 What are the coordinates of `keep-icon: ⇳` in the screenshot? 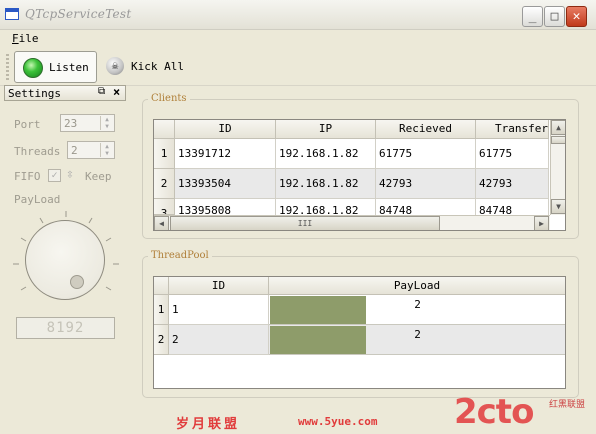 It's located at (73, 175).